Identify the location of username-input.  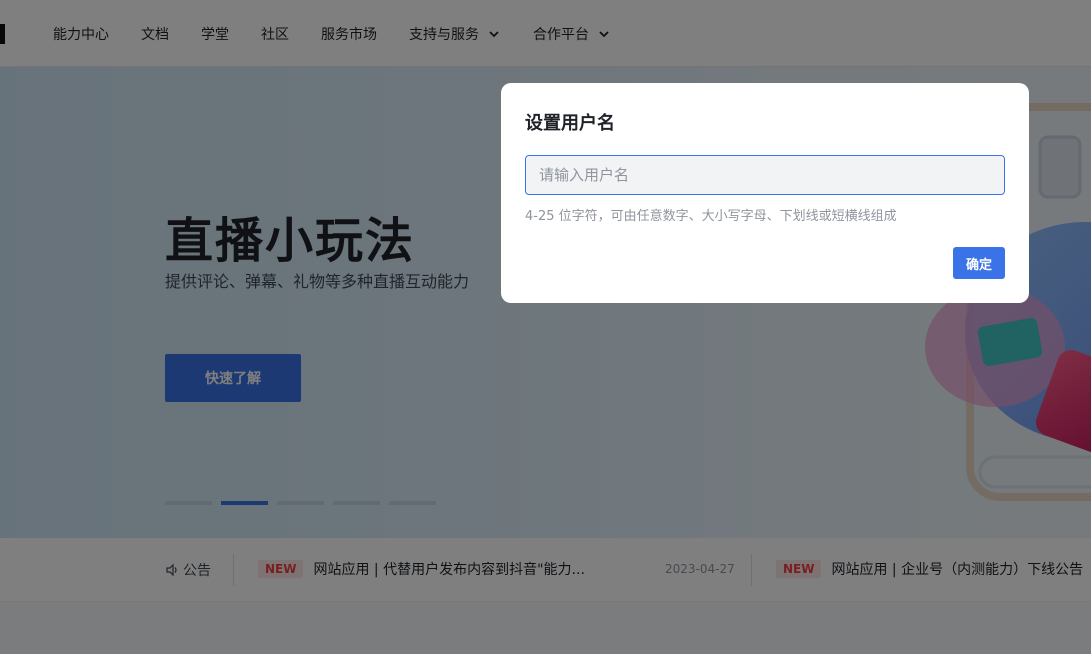
(765, 175).